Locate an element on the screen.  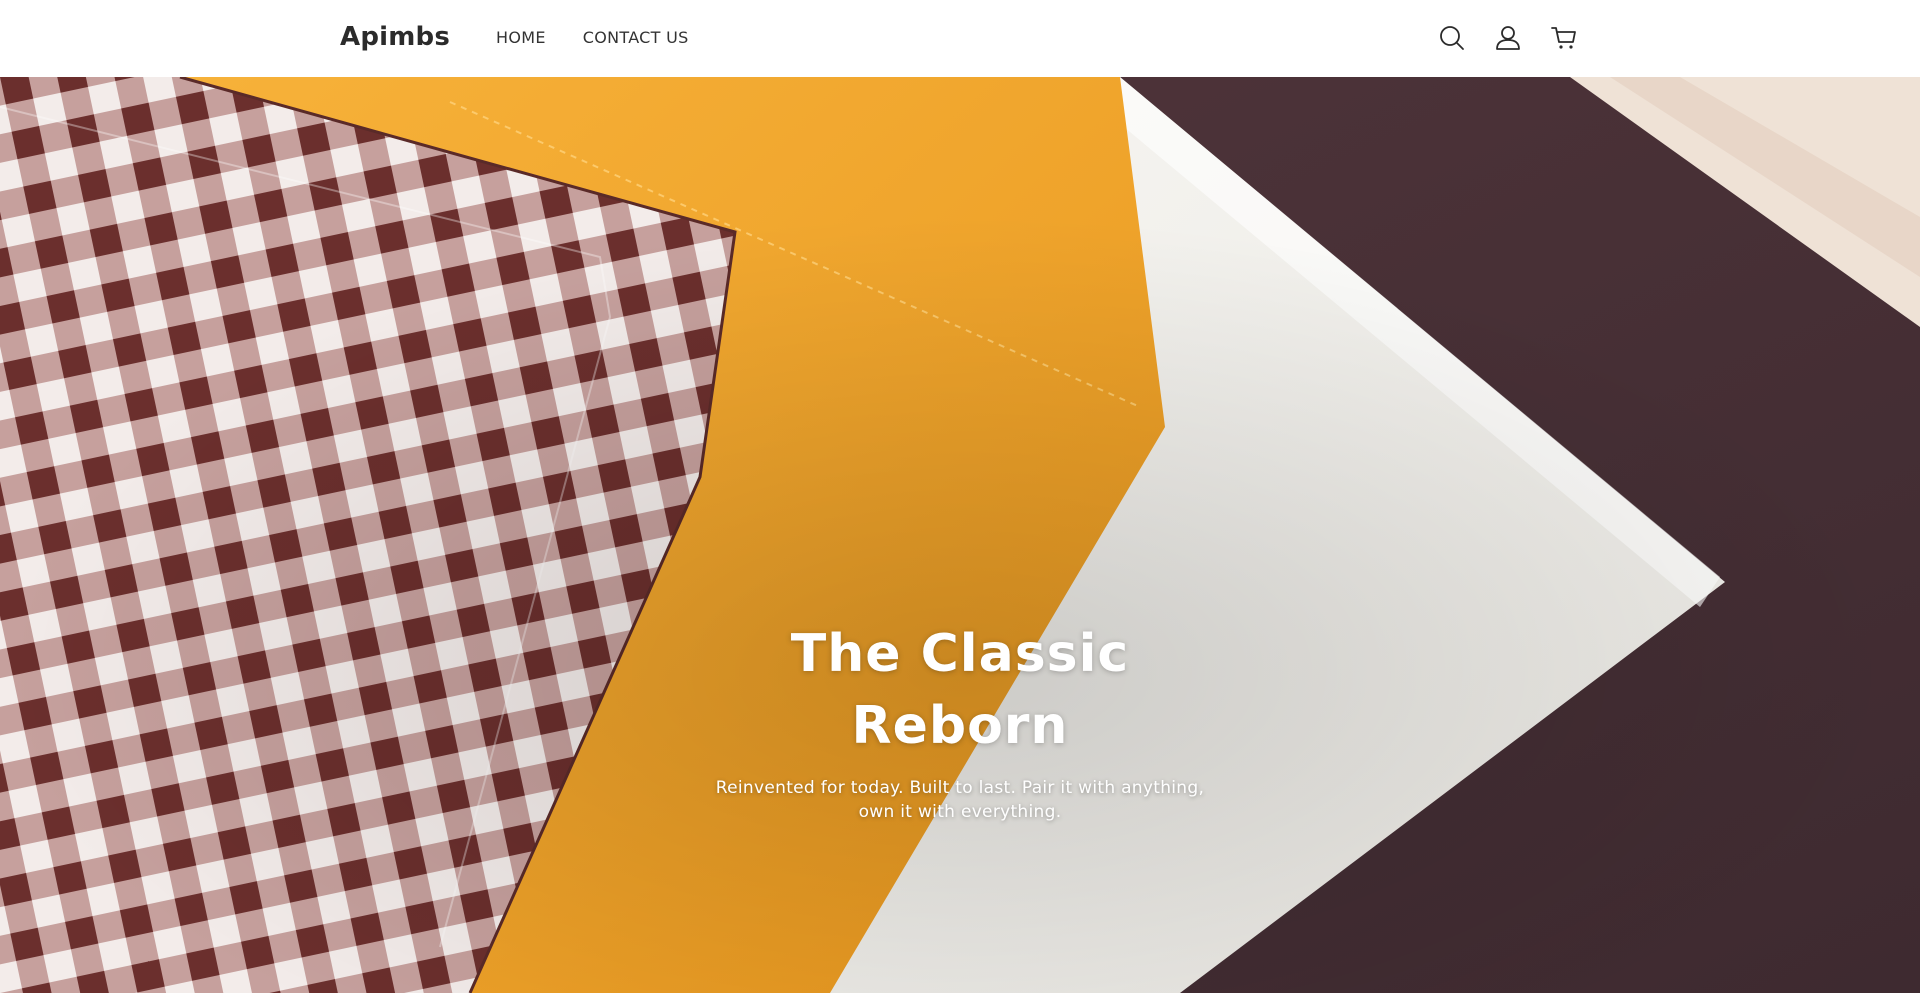
nav-contact-link: CONTACT US is located at coordinates (636, 37).